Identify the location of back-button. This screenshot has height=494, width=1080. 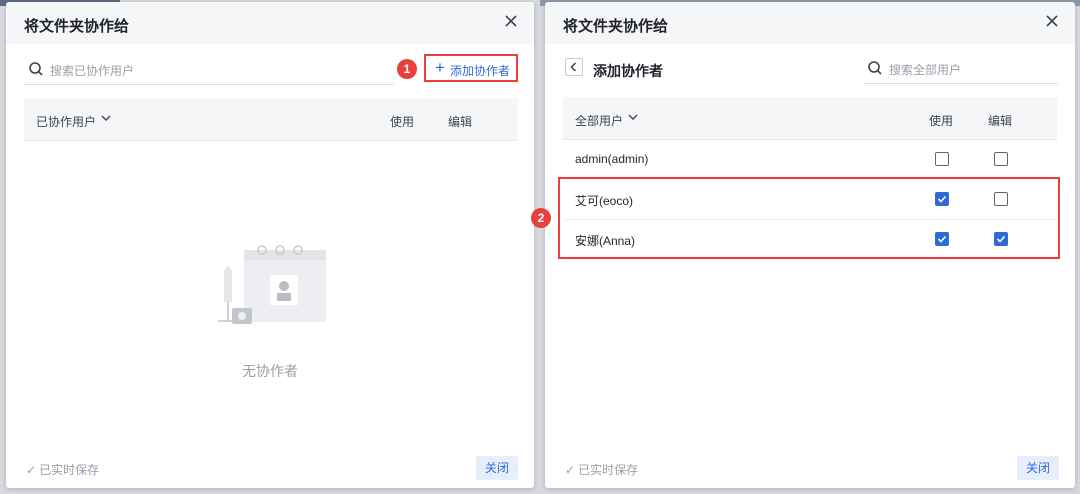
(574, 67).